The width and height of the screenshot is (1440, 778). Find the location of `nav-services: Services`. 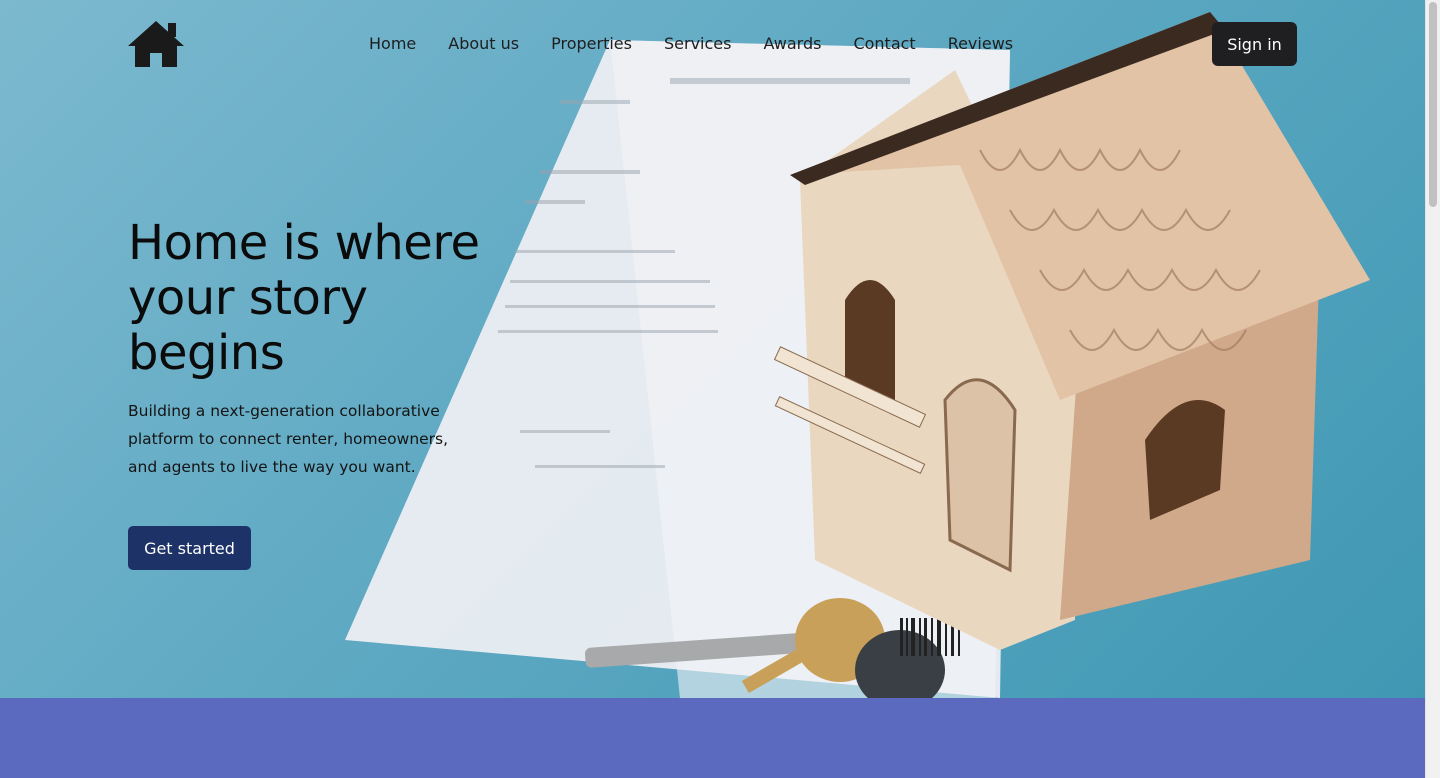

nav-services: Services is located at coordinates (697, 44).